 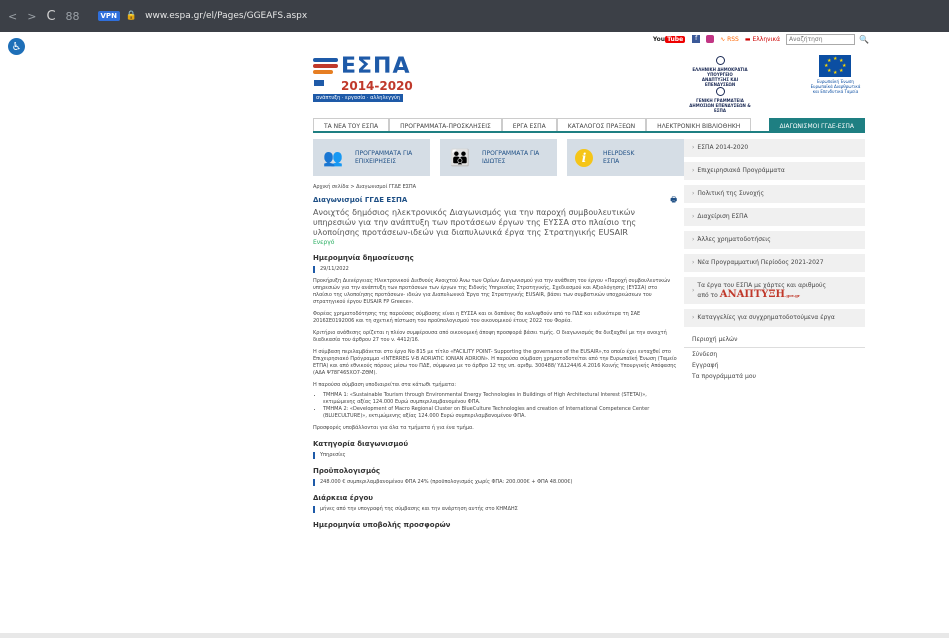 I want to click on sidebar-item-management: › Διαχείριση ΕΣΠΑ, so click(x=774, y=217).